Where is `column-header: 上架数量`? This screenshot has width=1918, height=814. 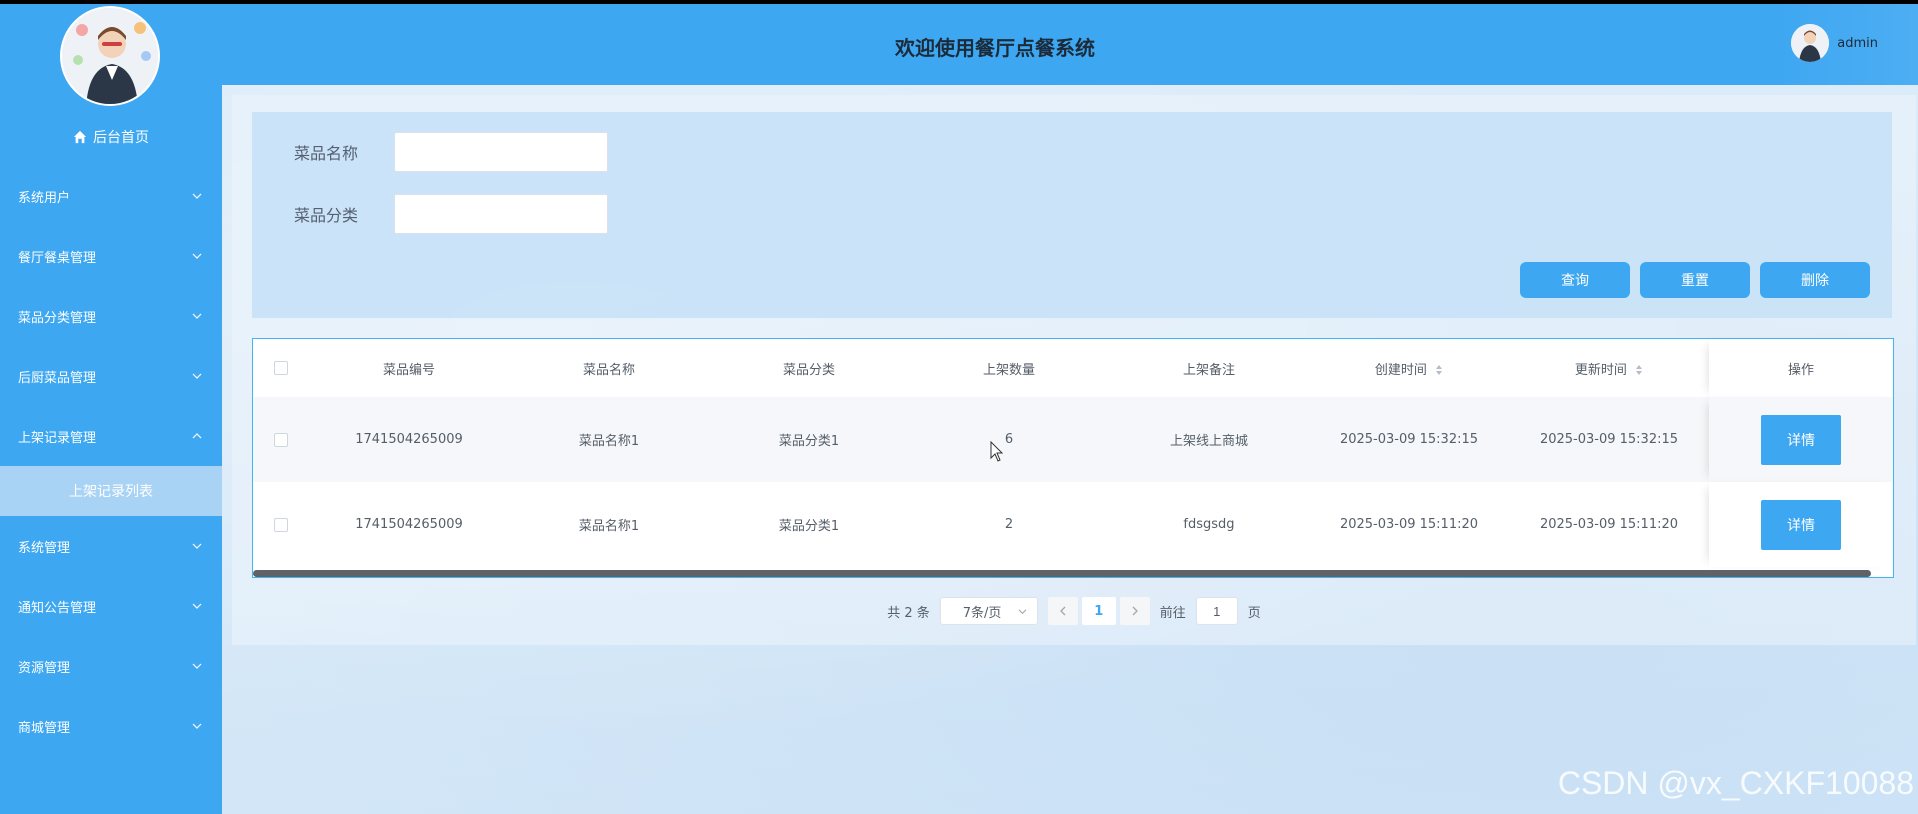 column-header: 上架数量 is located at coordinates (1008, 370).